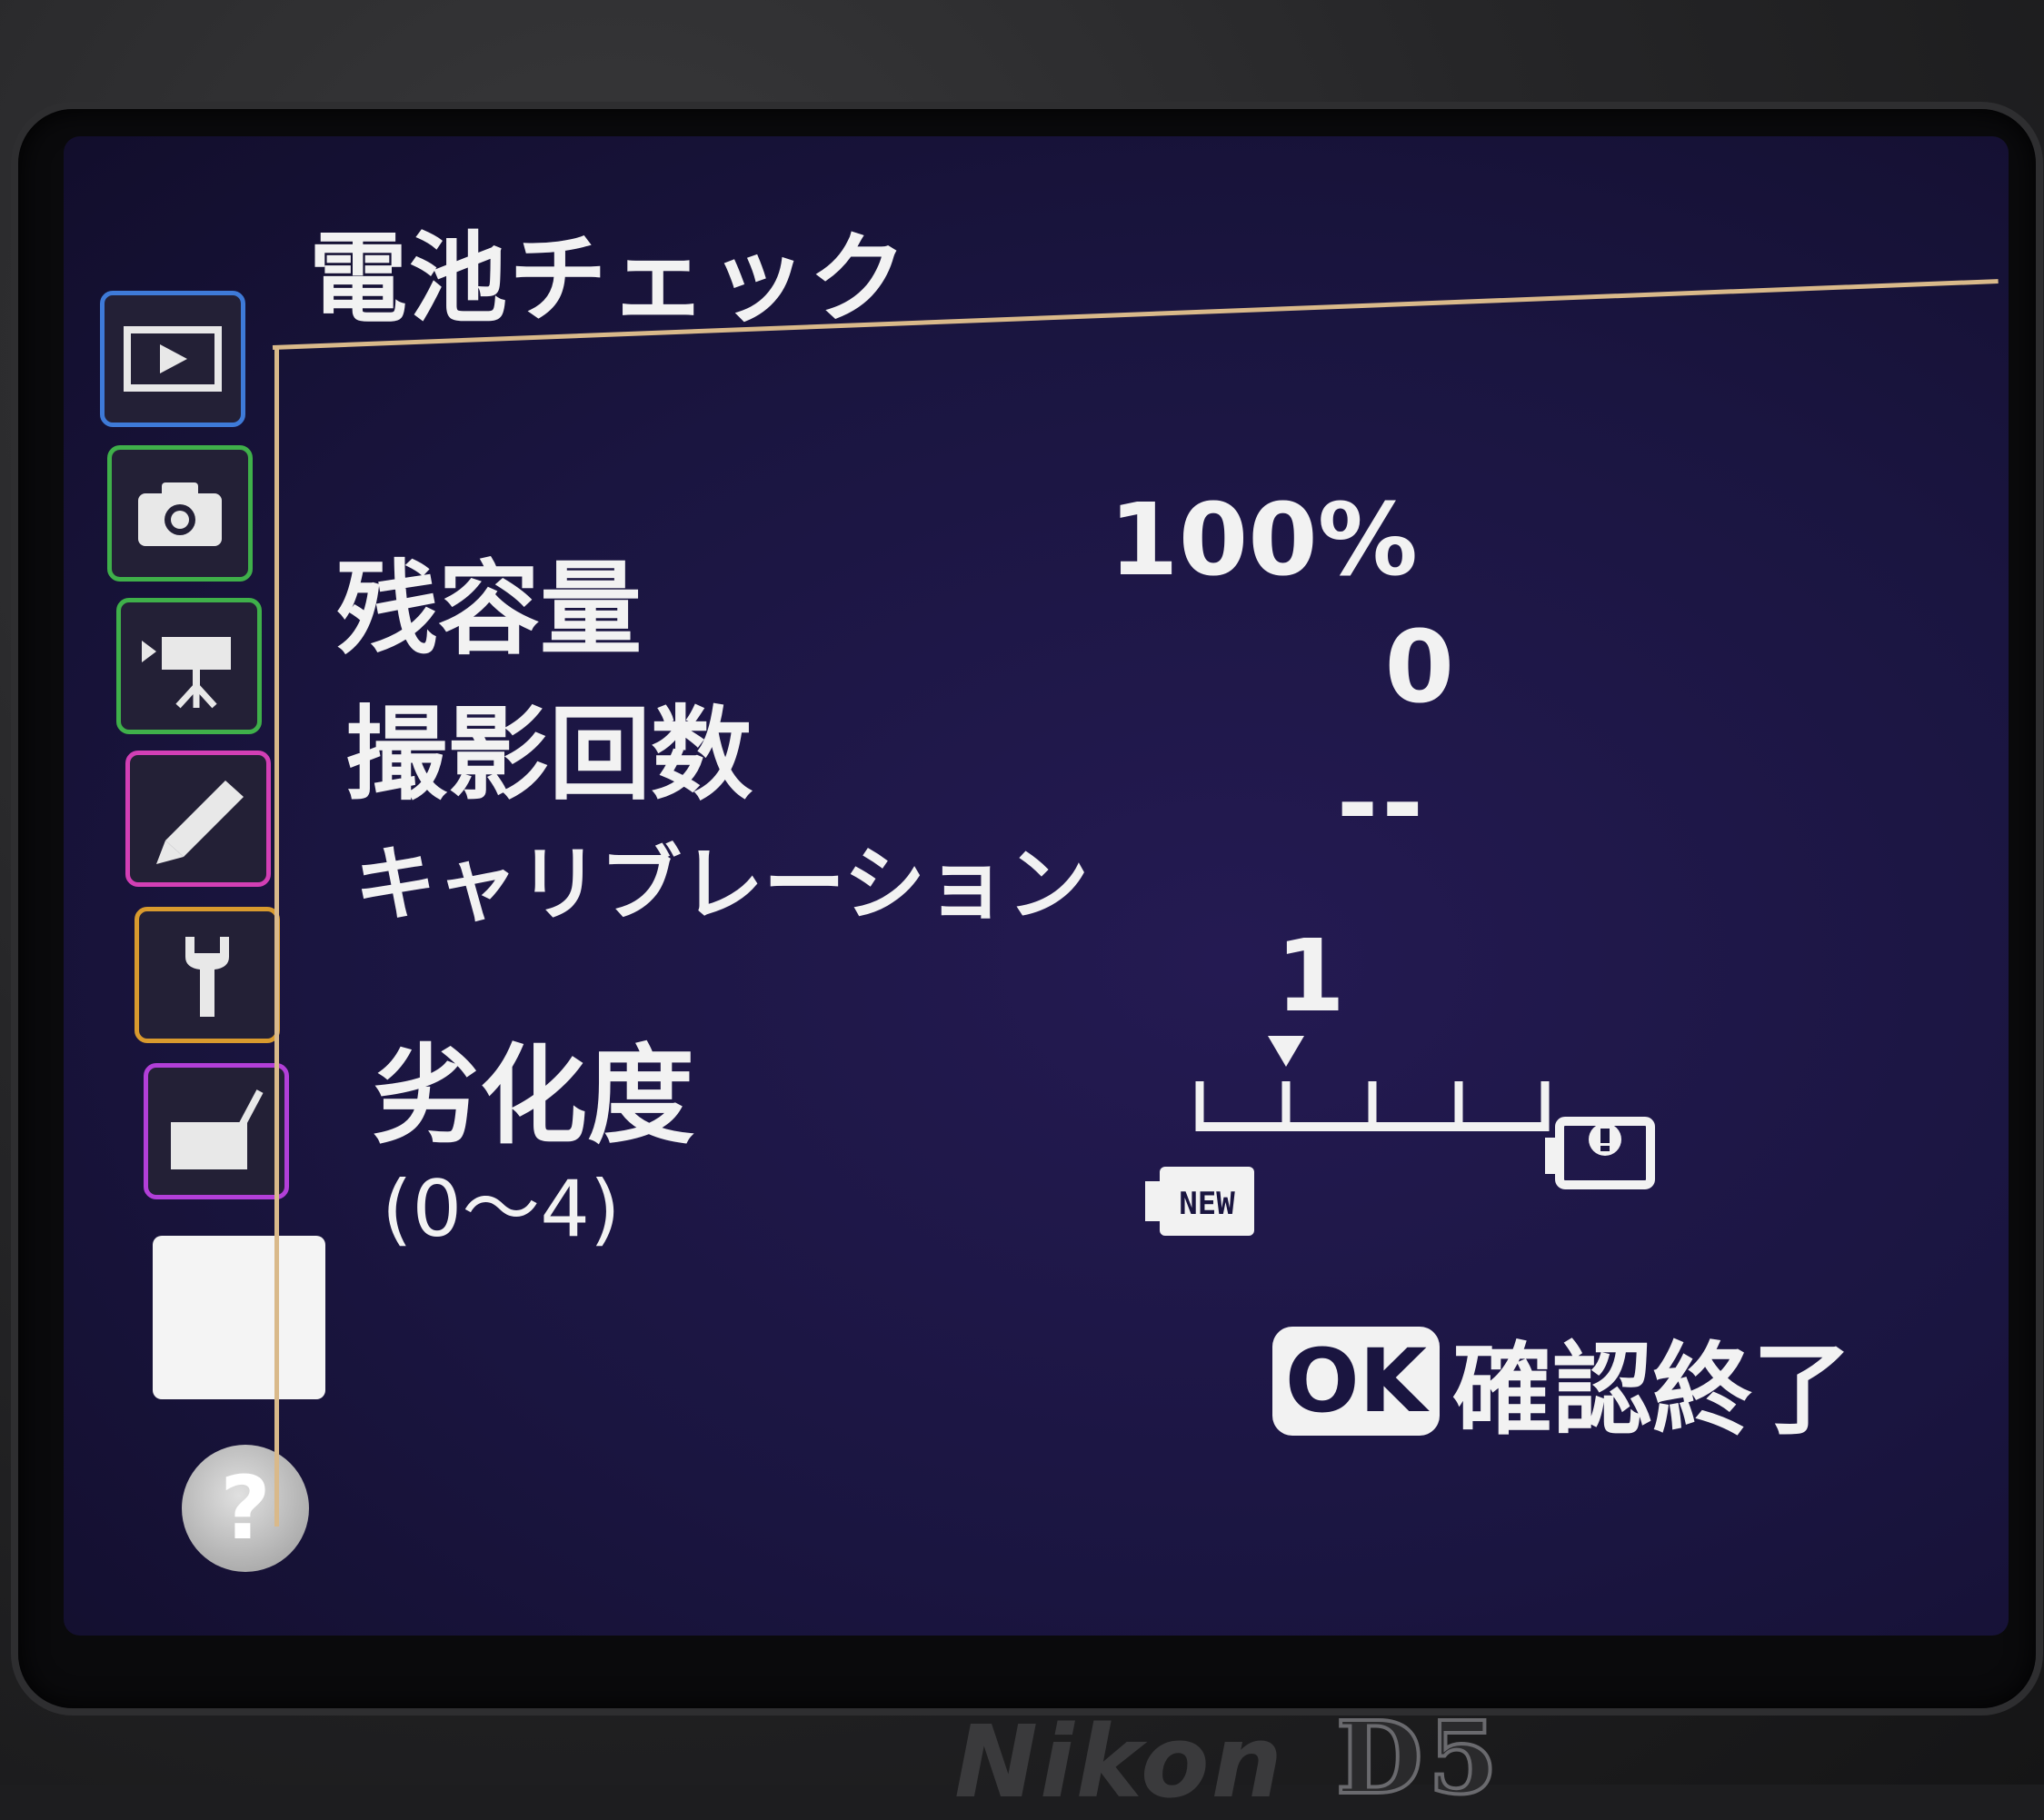  I want to click on frame-divider-left, so click(276, 936).